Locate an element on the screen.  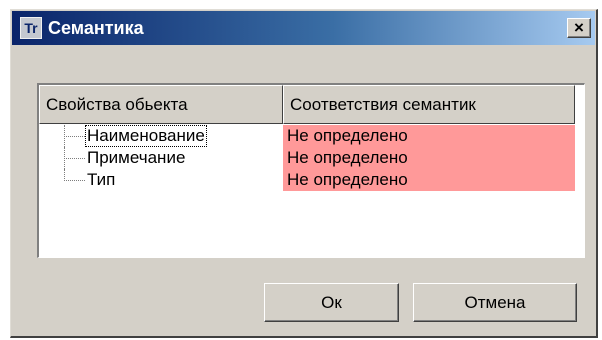
close-icon: × is located at coordinates (579, 27).